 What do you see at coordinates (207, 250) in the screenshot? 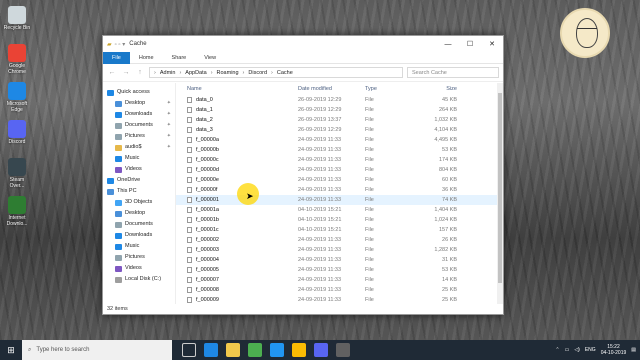
I see `file-name: f_000003` at bounding box center [207, 250].